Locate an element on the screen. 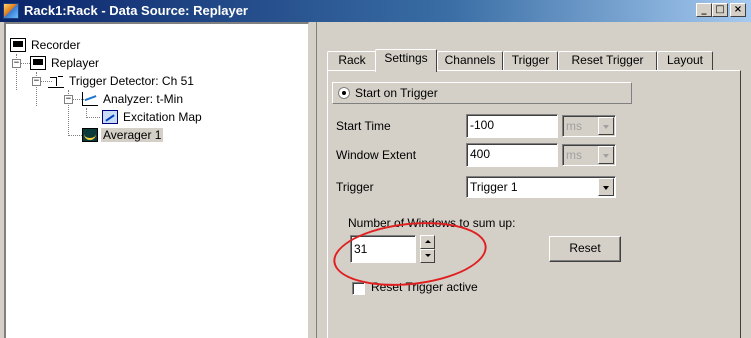  pane-splitter is located at coordinates (313, 180).